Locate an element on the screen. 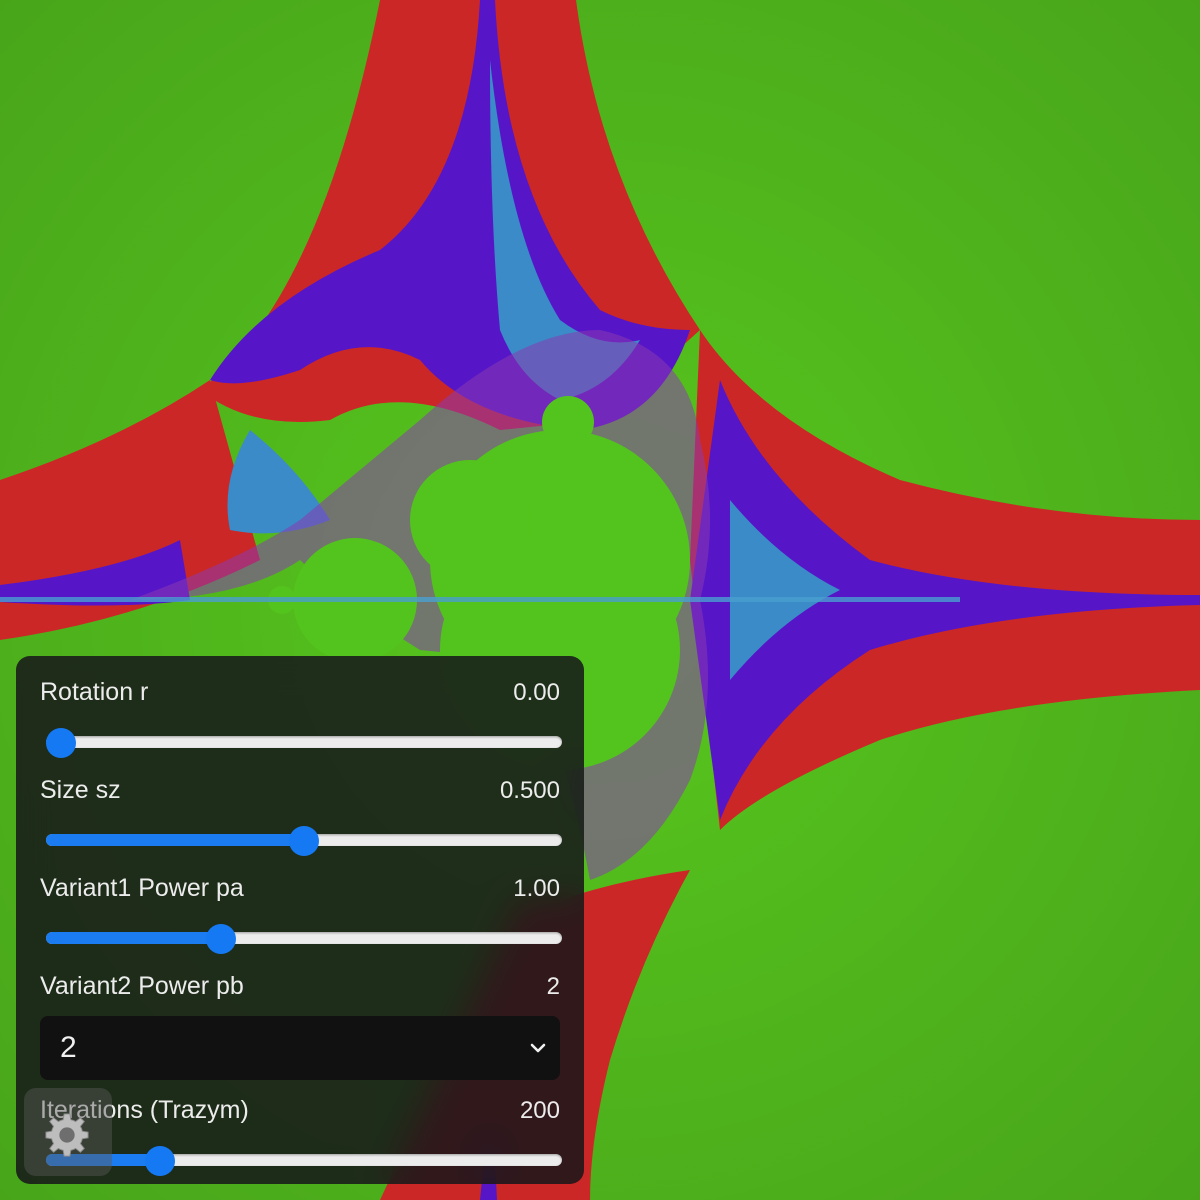 The height and width of the screenshot is (1200, 1200). size-row: Size sz 0.500 is located at coordinates (300, 790).